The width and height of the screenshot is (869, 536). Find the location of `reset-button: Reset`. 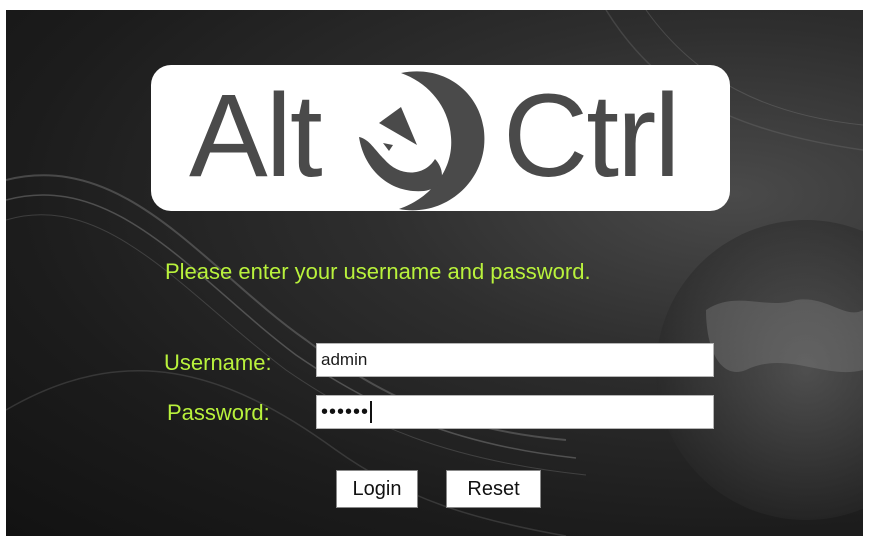

reset-button: Reset is located at coordinates (493, 489).